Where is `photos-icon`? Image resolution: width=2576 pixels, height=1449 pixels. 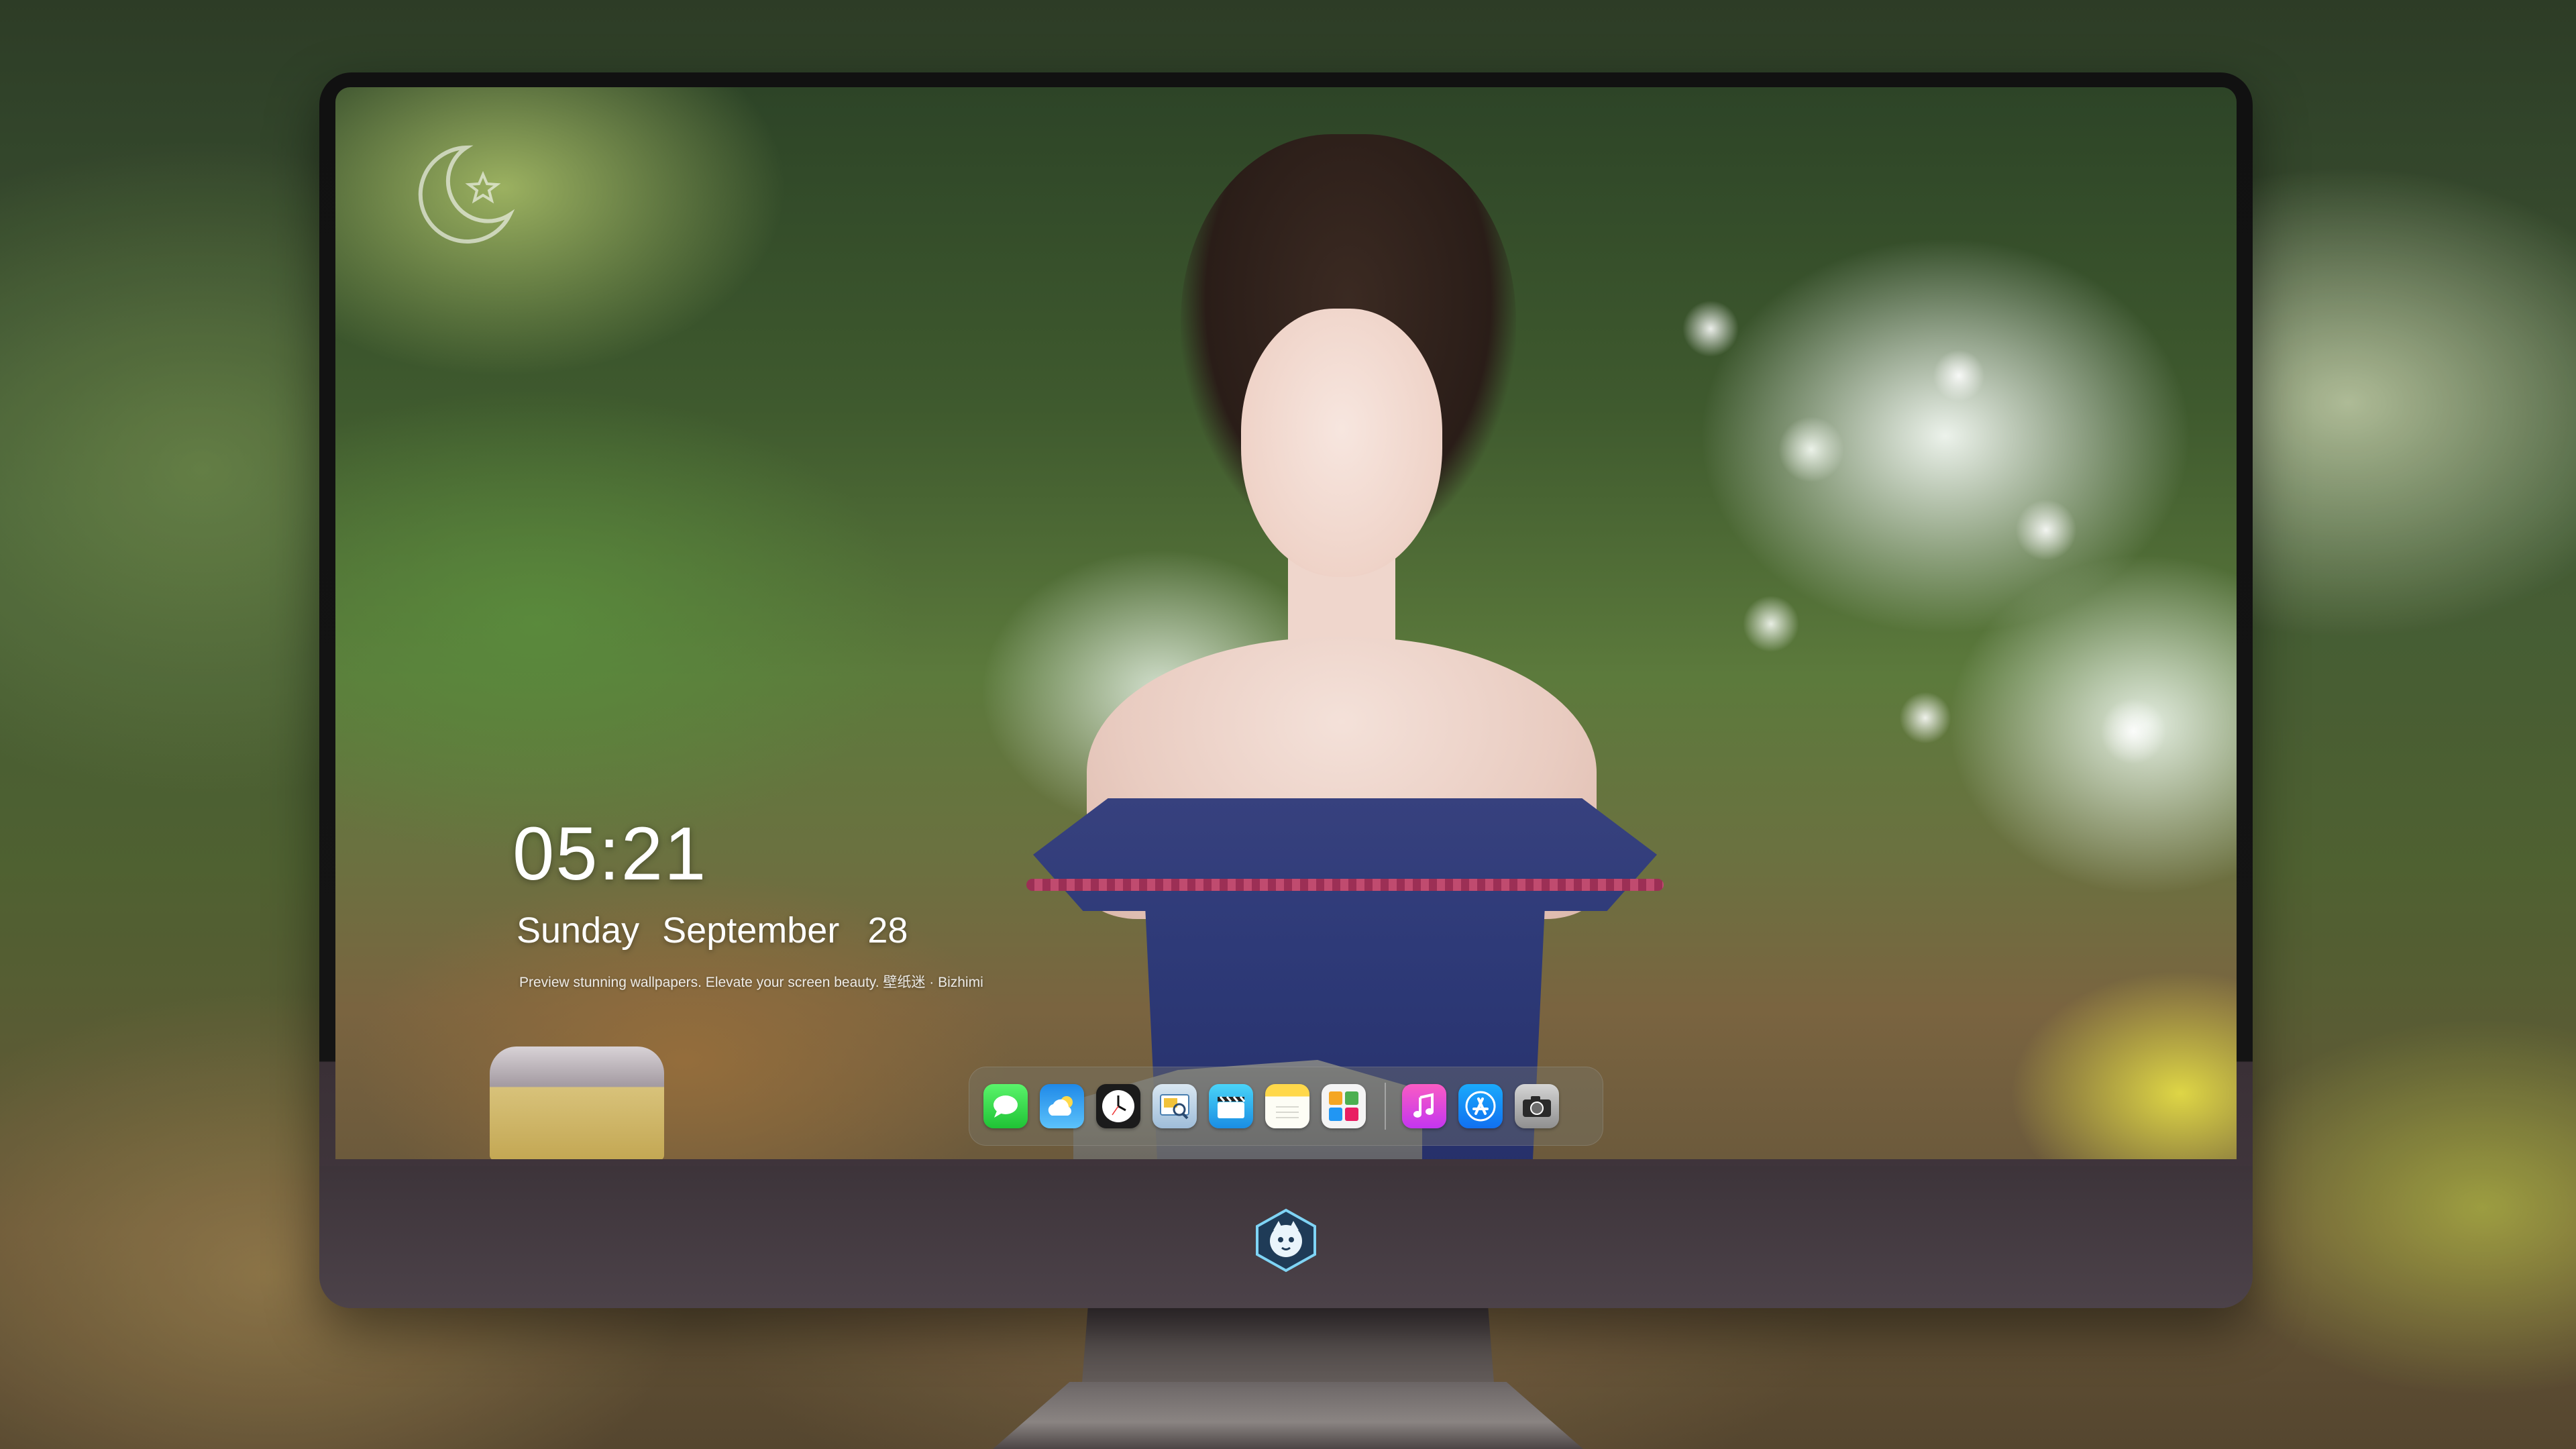 photos-icon is located at coordinates (1344, 1106).